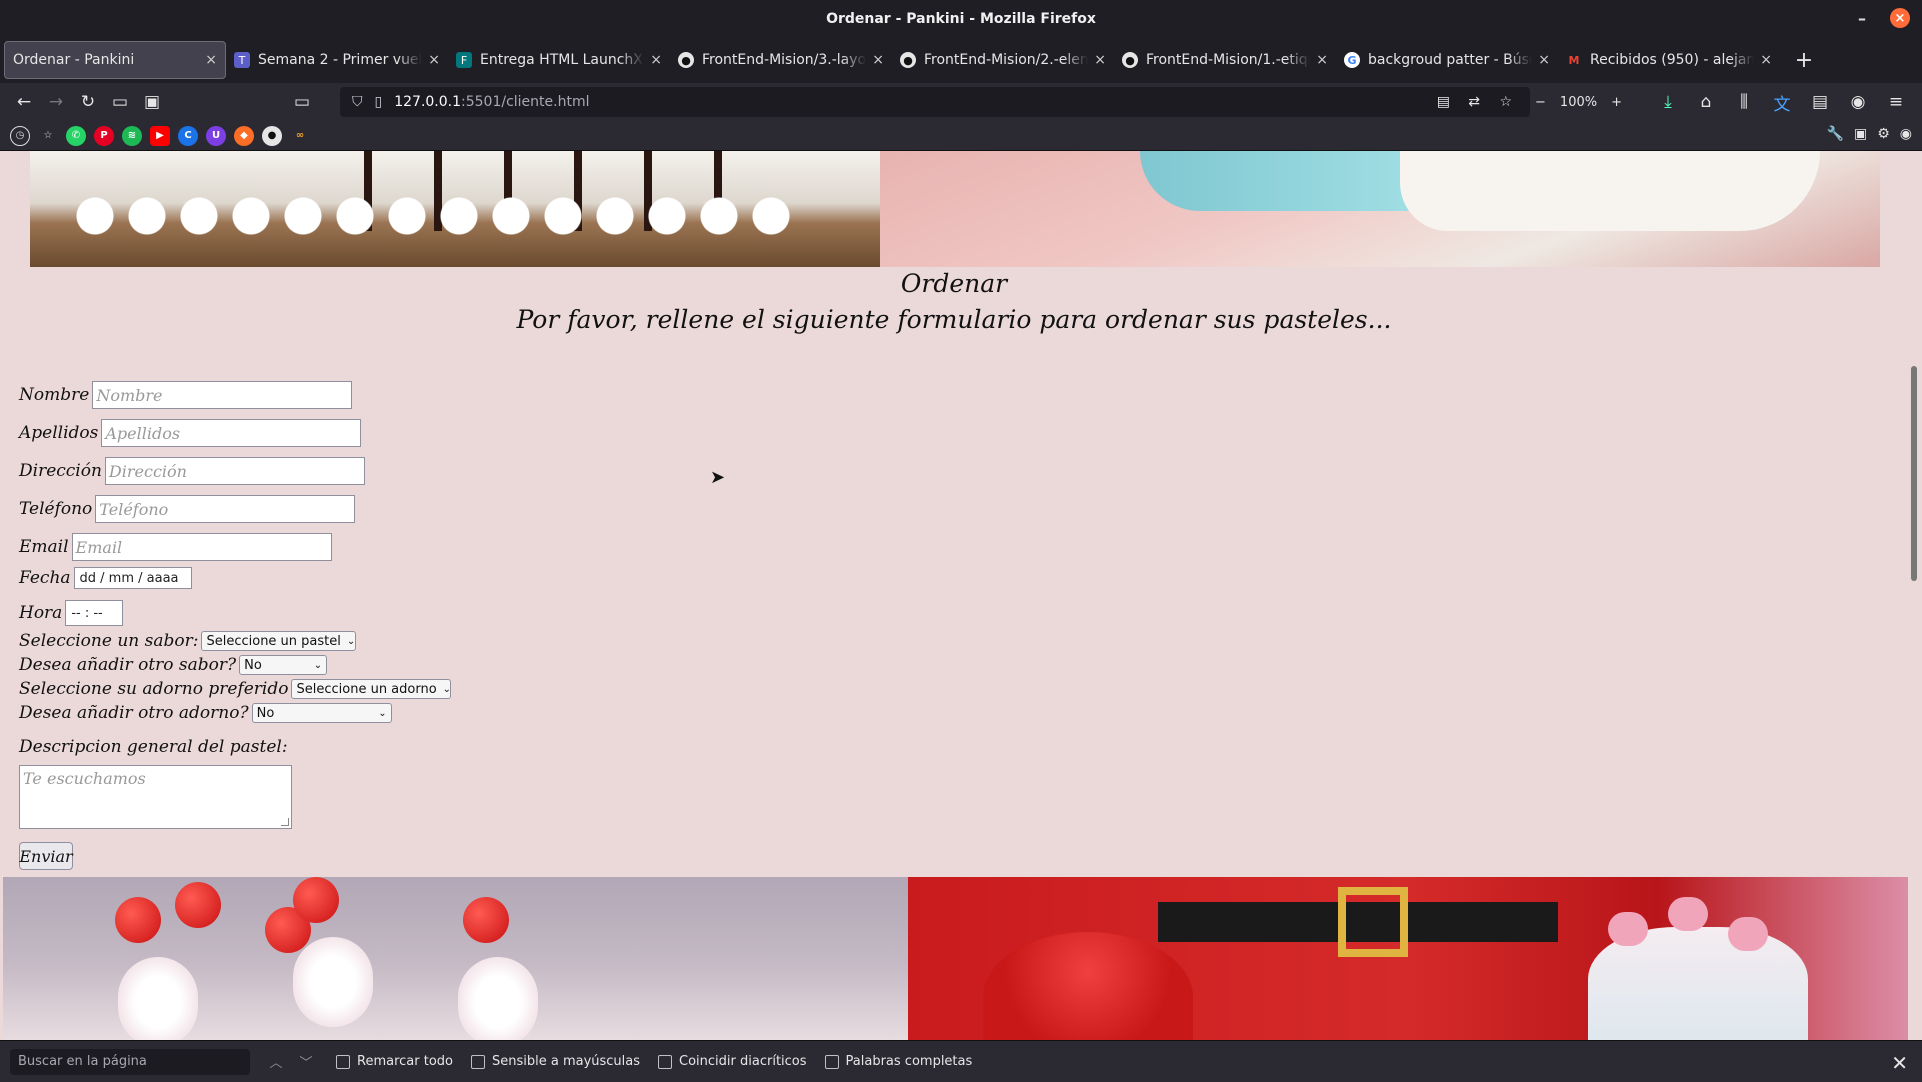 This screenshot has width=1922, height=1082. I want to click on tab-frontend-1: ● FrontEnd-Mision/1.-etiqueta ×, so click(1225, 60).